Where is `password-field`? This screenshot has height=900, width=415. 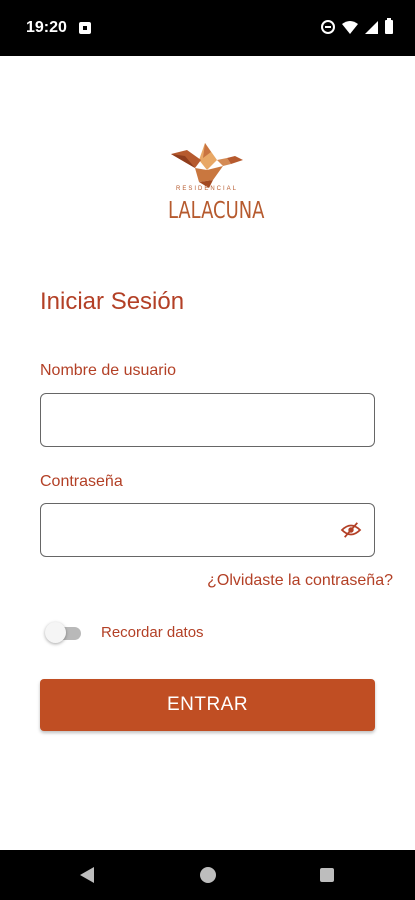
password-field is located at coordinates (207, 530).